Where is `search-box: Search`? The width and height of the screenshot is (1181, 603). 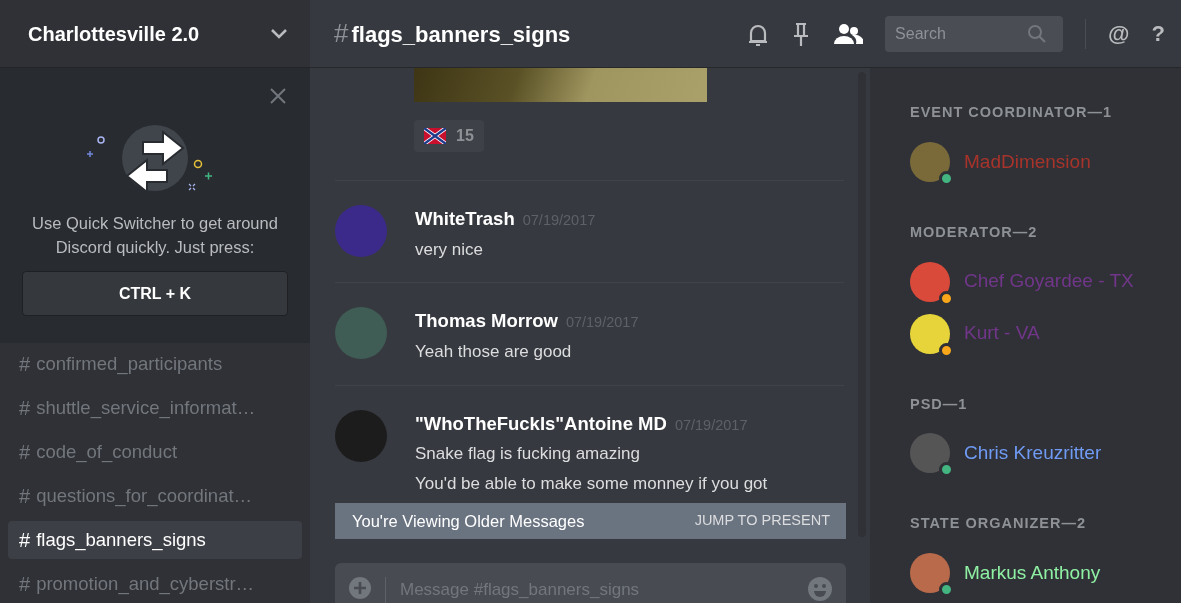 search-box: Search is located at coordinates (974, 33).